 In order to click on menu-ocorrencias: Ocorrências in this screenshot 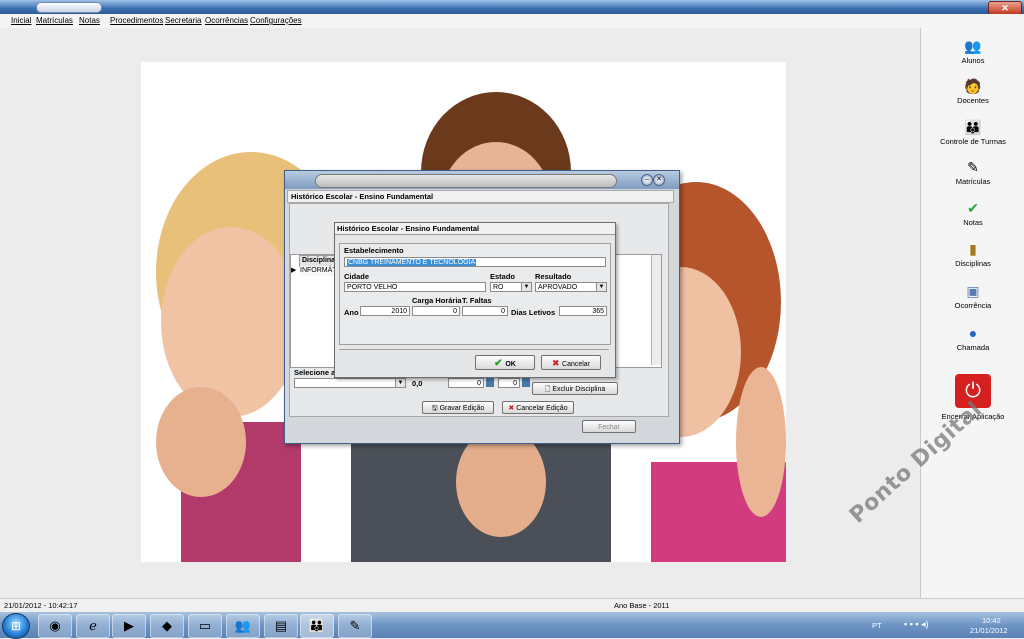, I will do `click(226, 20)`.